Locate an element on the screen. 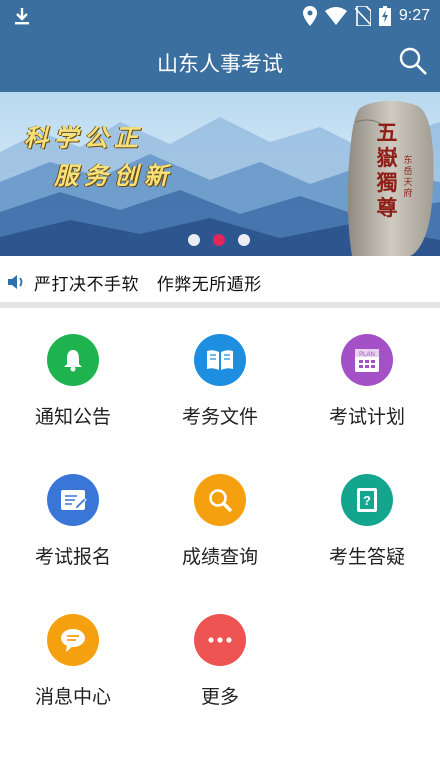 The width and height of the screenshot is (440, 783). location-icon is located at coordinates (309, 16).